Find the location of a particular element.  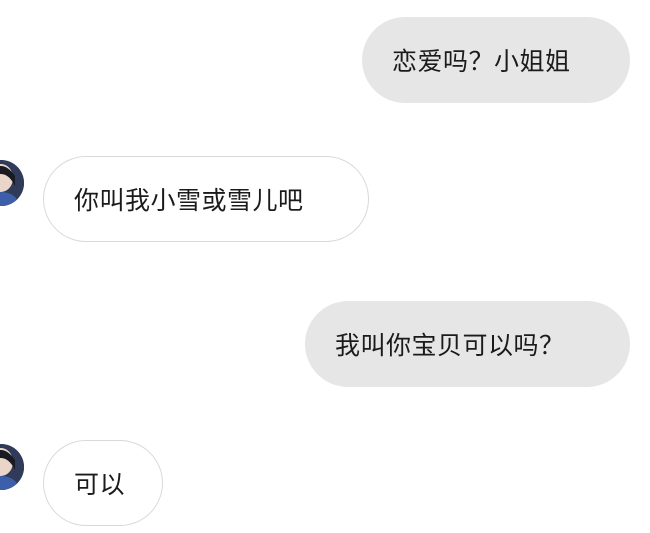

message-text: 可以 is located at coordinates (100, 484).